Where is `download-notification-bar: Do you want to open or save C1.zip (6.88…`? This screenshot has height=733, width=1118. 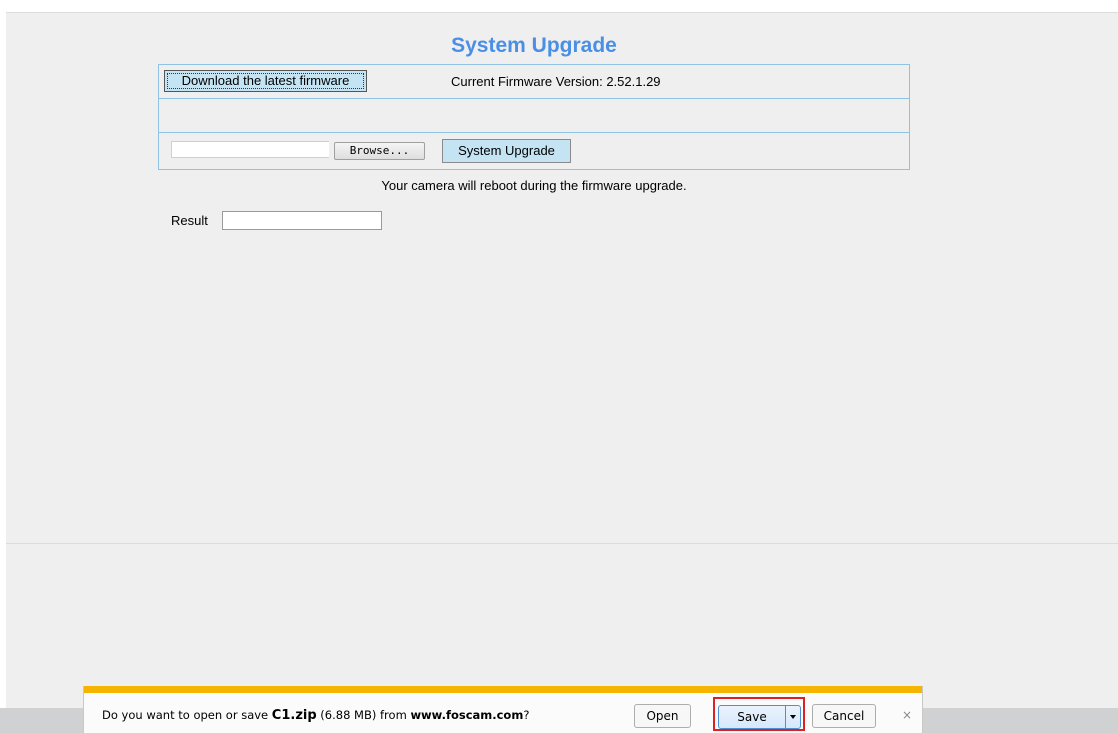
download-notification-bar: Do you want to open or save C1.zip (6.88… is located at coordinates (503, 709).